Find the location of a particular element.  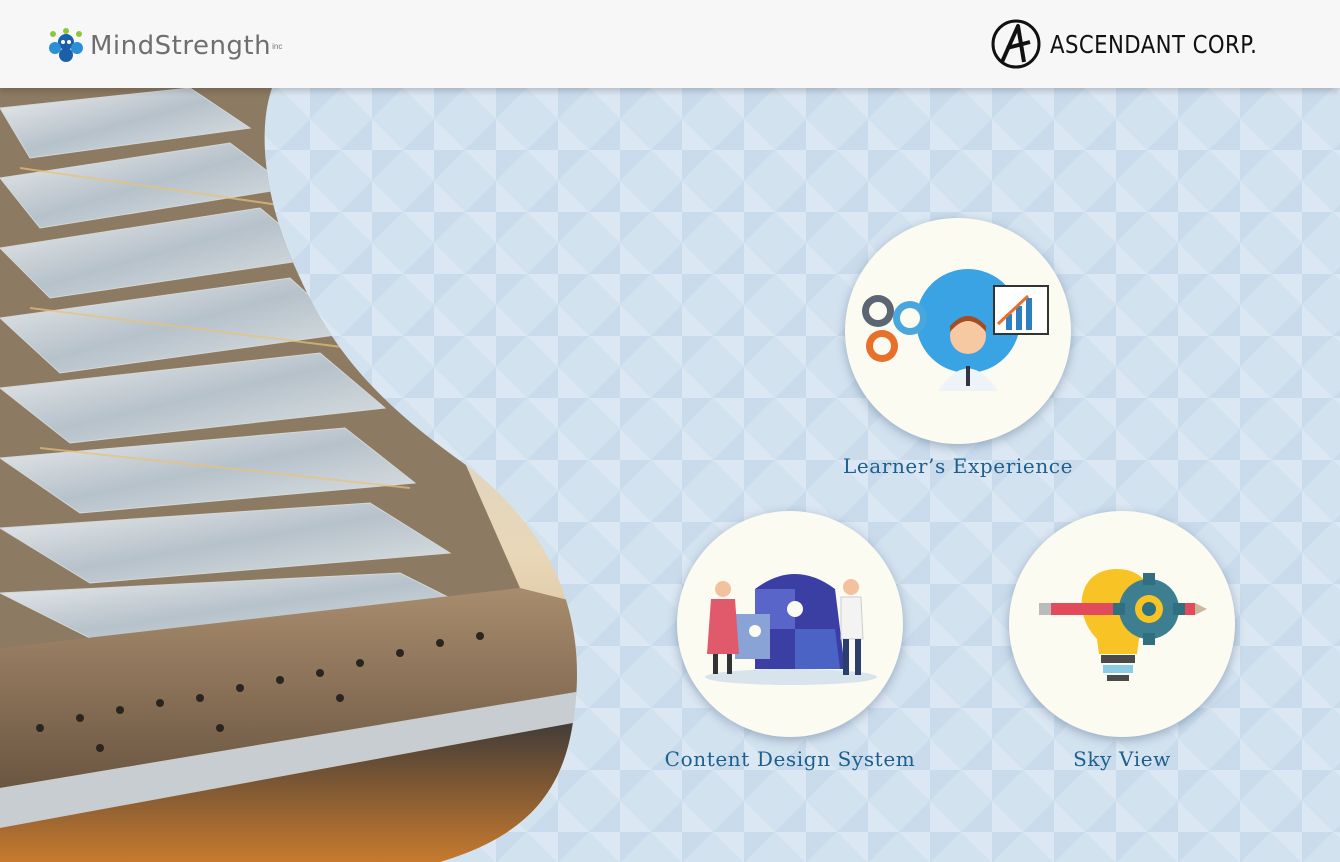

ascendant-wordmark: ASCENDANT CORP. is located at coordinates (1154, 44).